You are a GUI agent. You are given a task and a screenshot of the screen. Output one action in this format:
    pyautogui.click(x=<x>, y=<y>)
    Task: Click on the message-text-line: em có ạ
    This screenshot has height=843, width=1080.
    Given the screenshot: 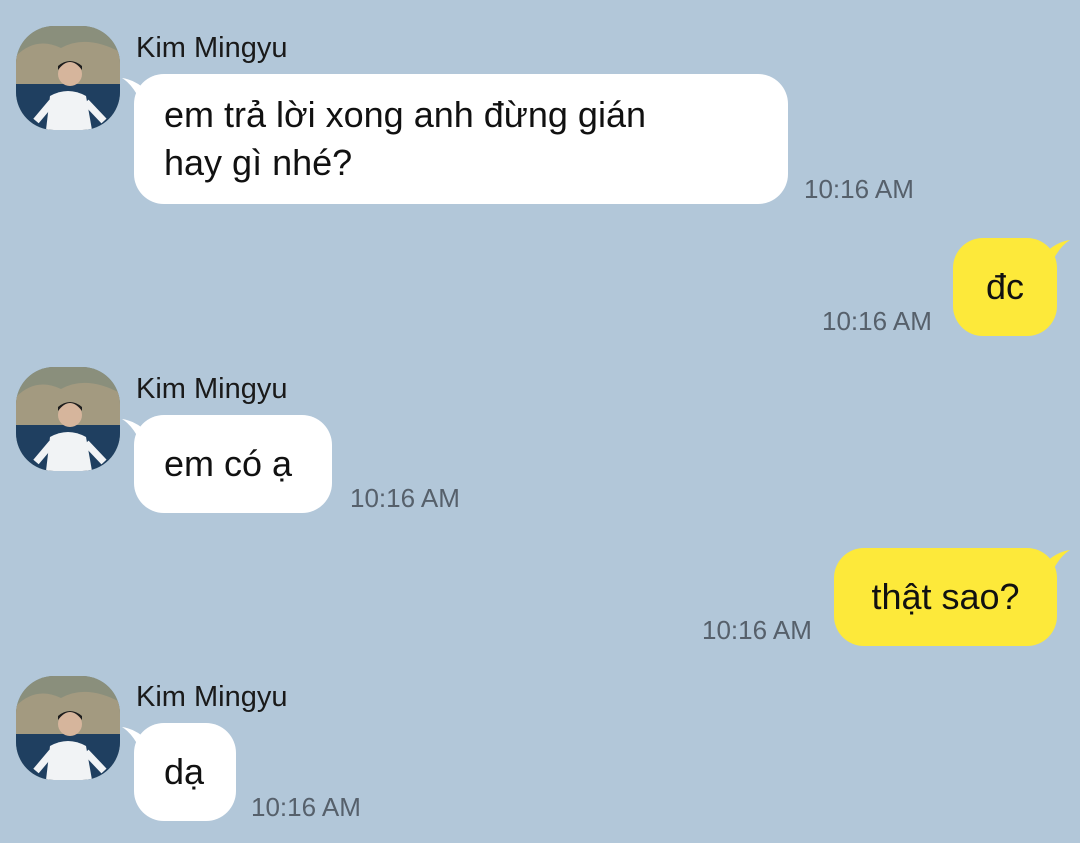 What is the action you would take?
    pyautogui.click(x=228, y=463)
    